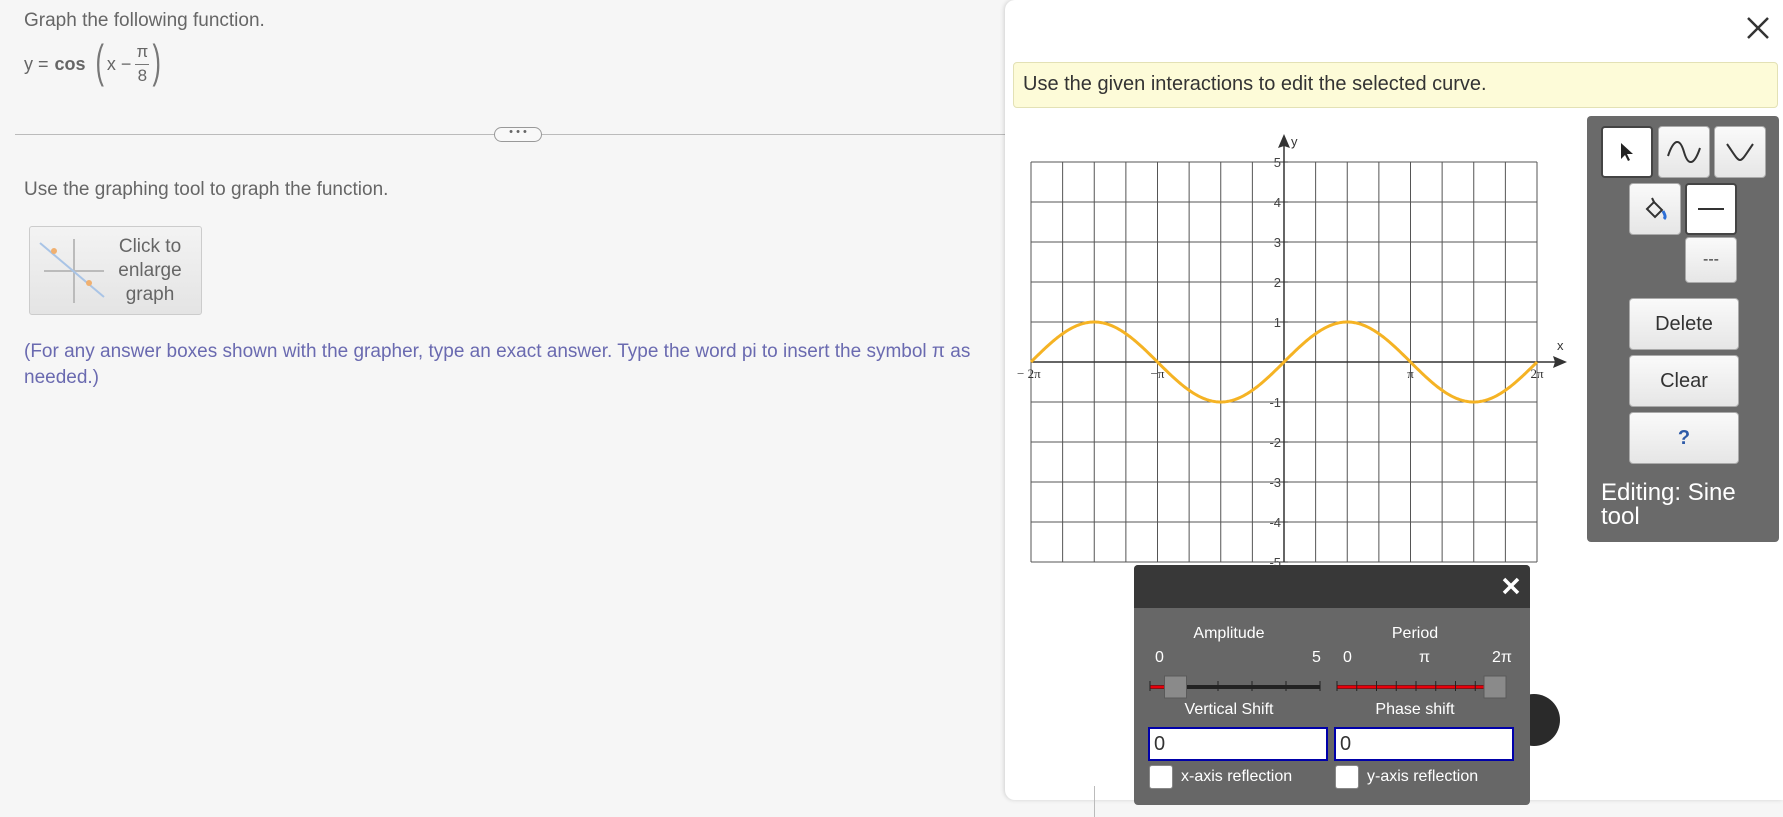 The image size is (1783, 817). I want to click on arrow-pointer-icon, so click(1627, 152).